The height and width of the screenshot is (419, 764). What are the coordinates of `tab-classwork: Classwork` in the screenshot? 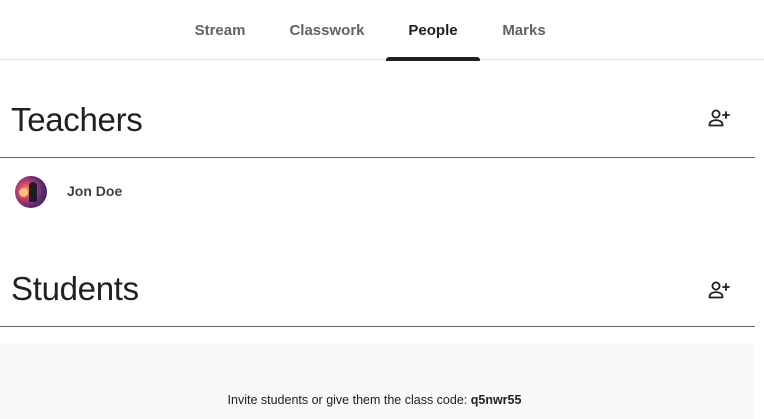 It's located at (327, 30).